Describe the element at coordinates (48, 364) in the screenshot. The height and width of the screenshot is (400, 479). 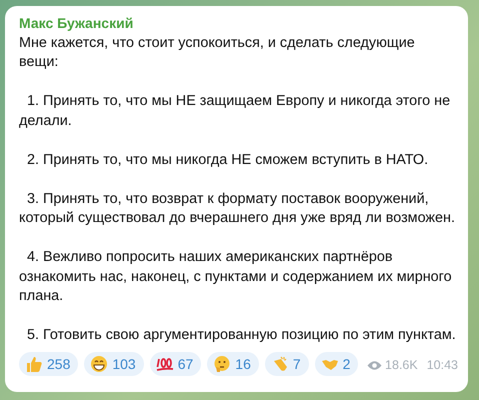
I see `reaction-button: 258` at that location.